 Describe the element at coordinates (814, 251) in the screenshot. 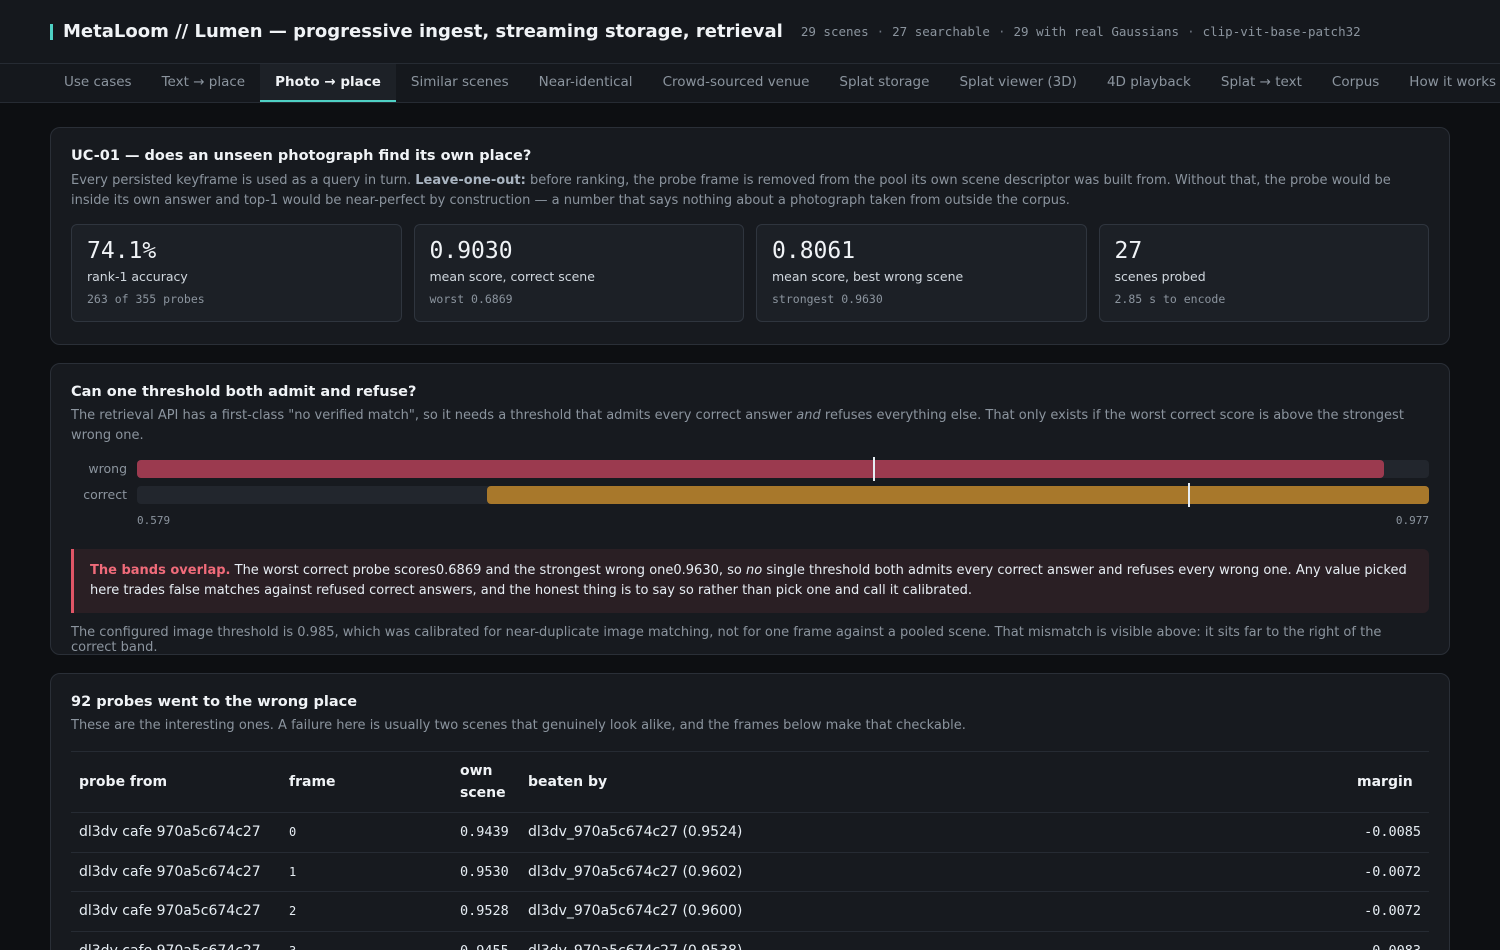

I see `stat-value: 0.8061` at that location.